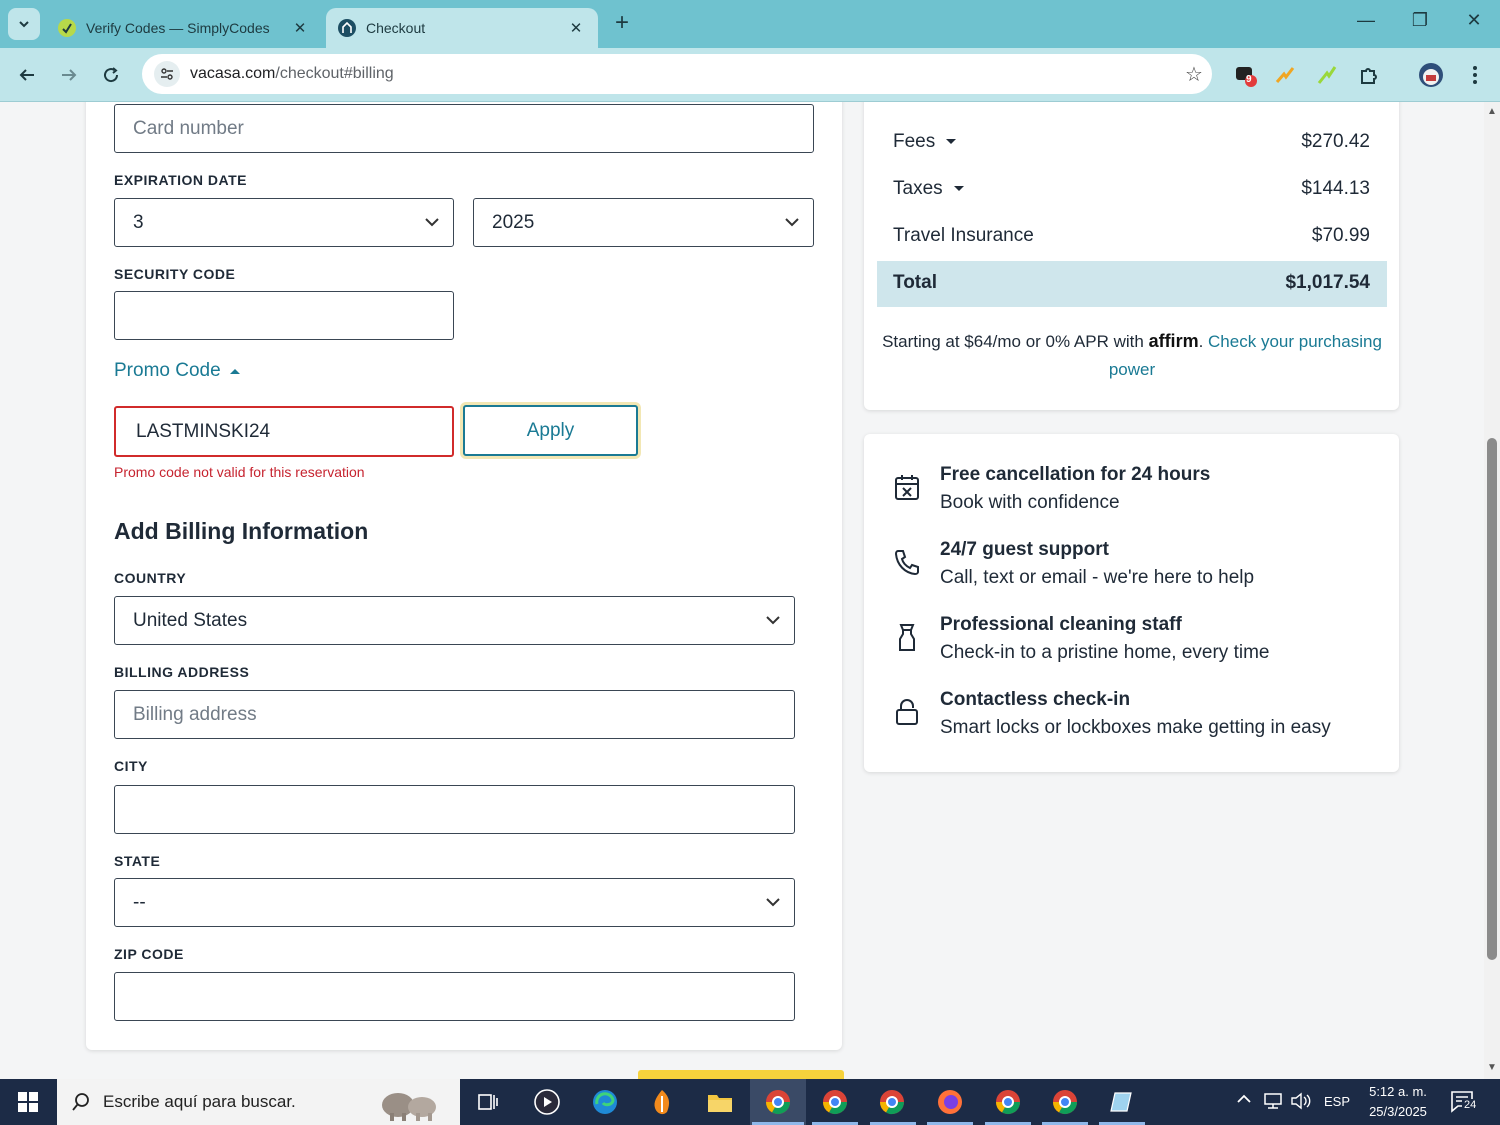  Describe the element at coordinates (1340, 235) in the screenshot. I see `travel-insurance-value: $70.99` at that location.